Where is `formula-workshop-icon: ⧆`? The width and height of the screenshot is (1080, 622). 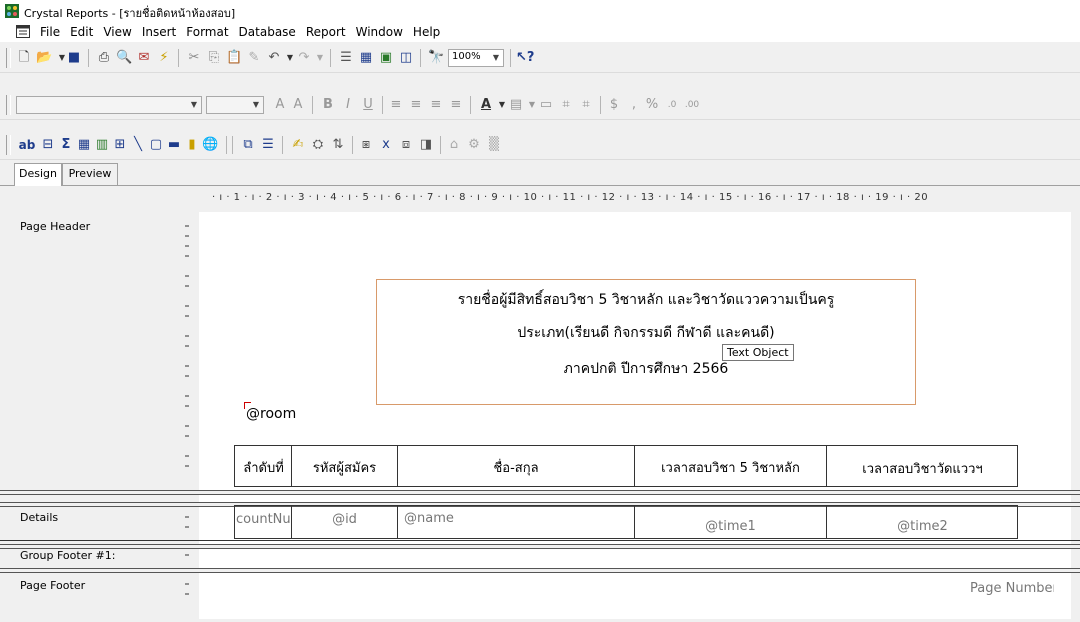 formula-workshop-icon: ⧆ is located at coordinates (366, 145).